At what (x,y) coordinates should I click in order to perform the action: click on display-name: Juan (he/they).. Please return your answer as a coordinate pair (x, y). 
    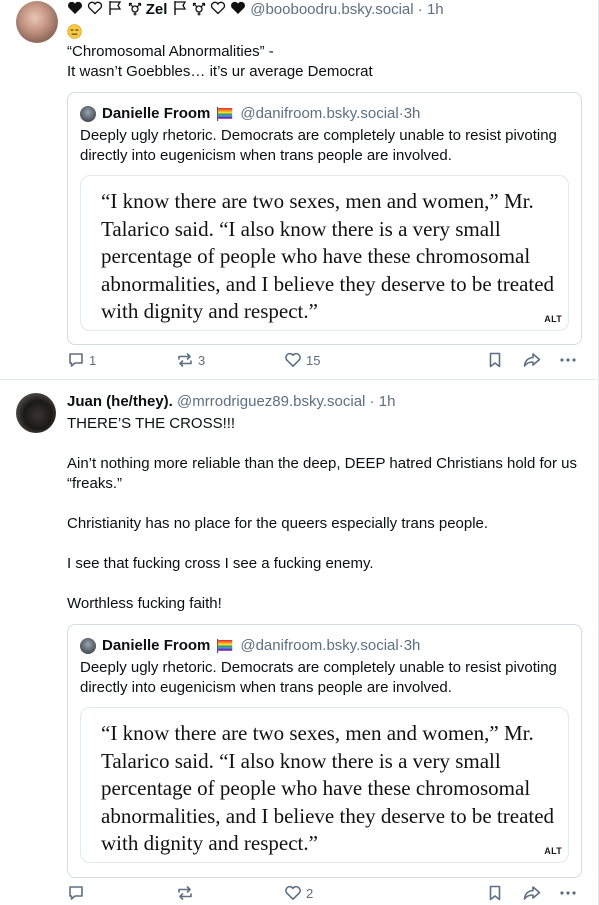
    Looking at the image, I should click on (120, 401).